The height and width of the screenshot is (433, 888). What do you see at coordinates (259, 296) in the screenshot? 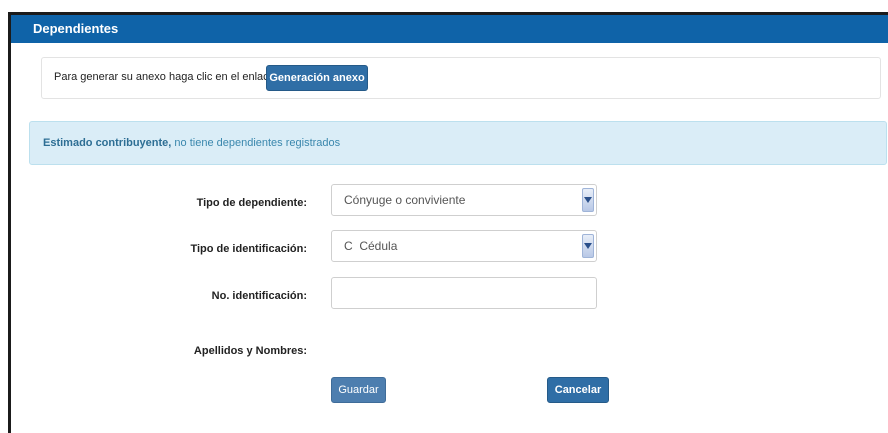
I see `no-identificacion-label: No. identificación:` at bounding box center [259, 296].